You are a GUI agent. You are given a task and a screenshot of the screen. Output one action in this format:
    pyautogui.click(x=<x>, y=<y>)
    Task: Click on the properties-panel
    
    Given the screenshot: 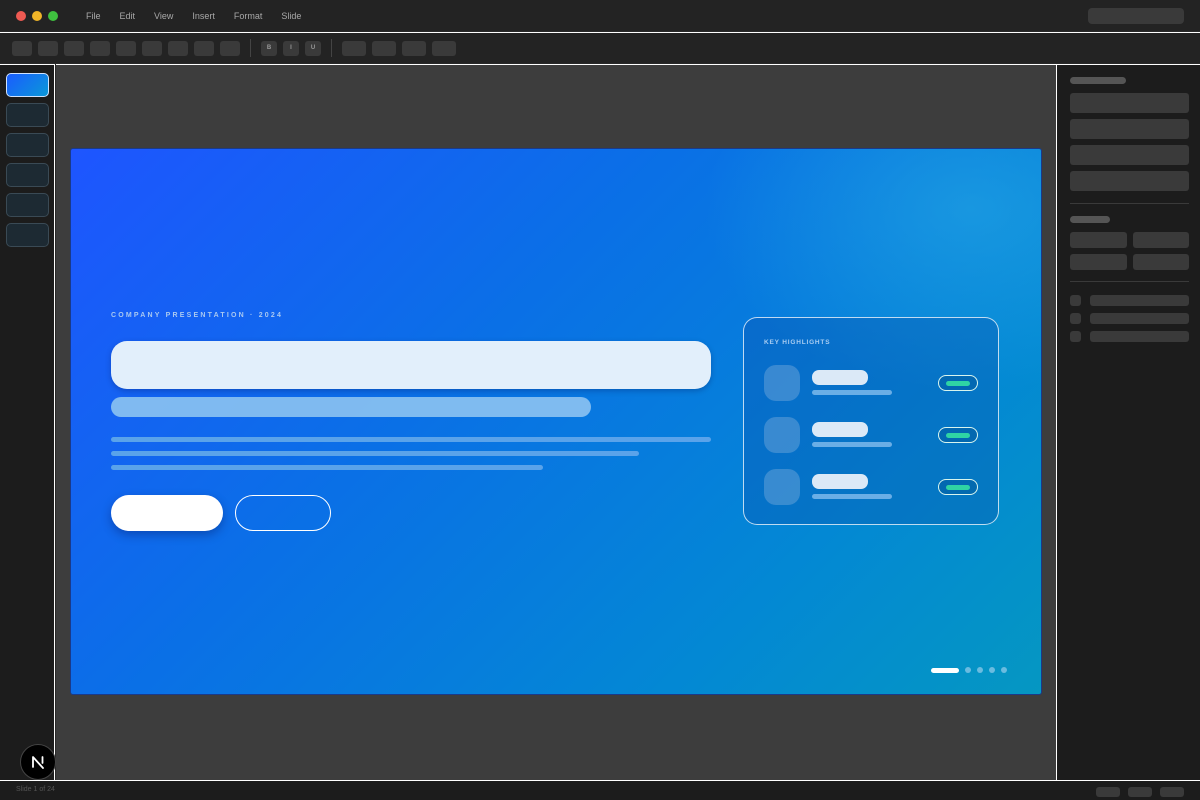 What is the action you would take?
    pyautogui.click(x=1128, y=422)
    